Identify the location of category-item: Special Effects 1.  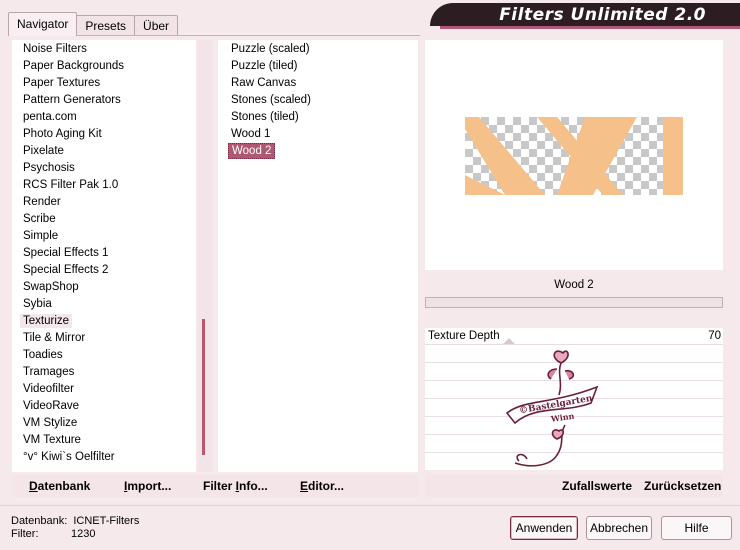
(104, 253).